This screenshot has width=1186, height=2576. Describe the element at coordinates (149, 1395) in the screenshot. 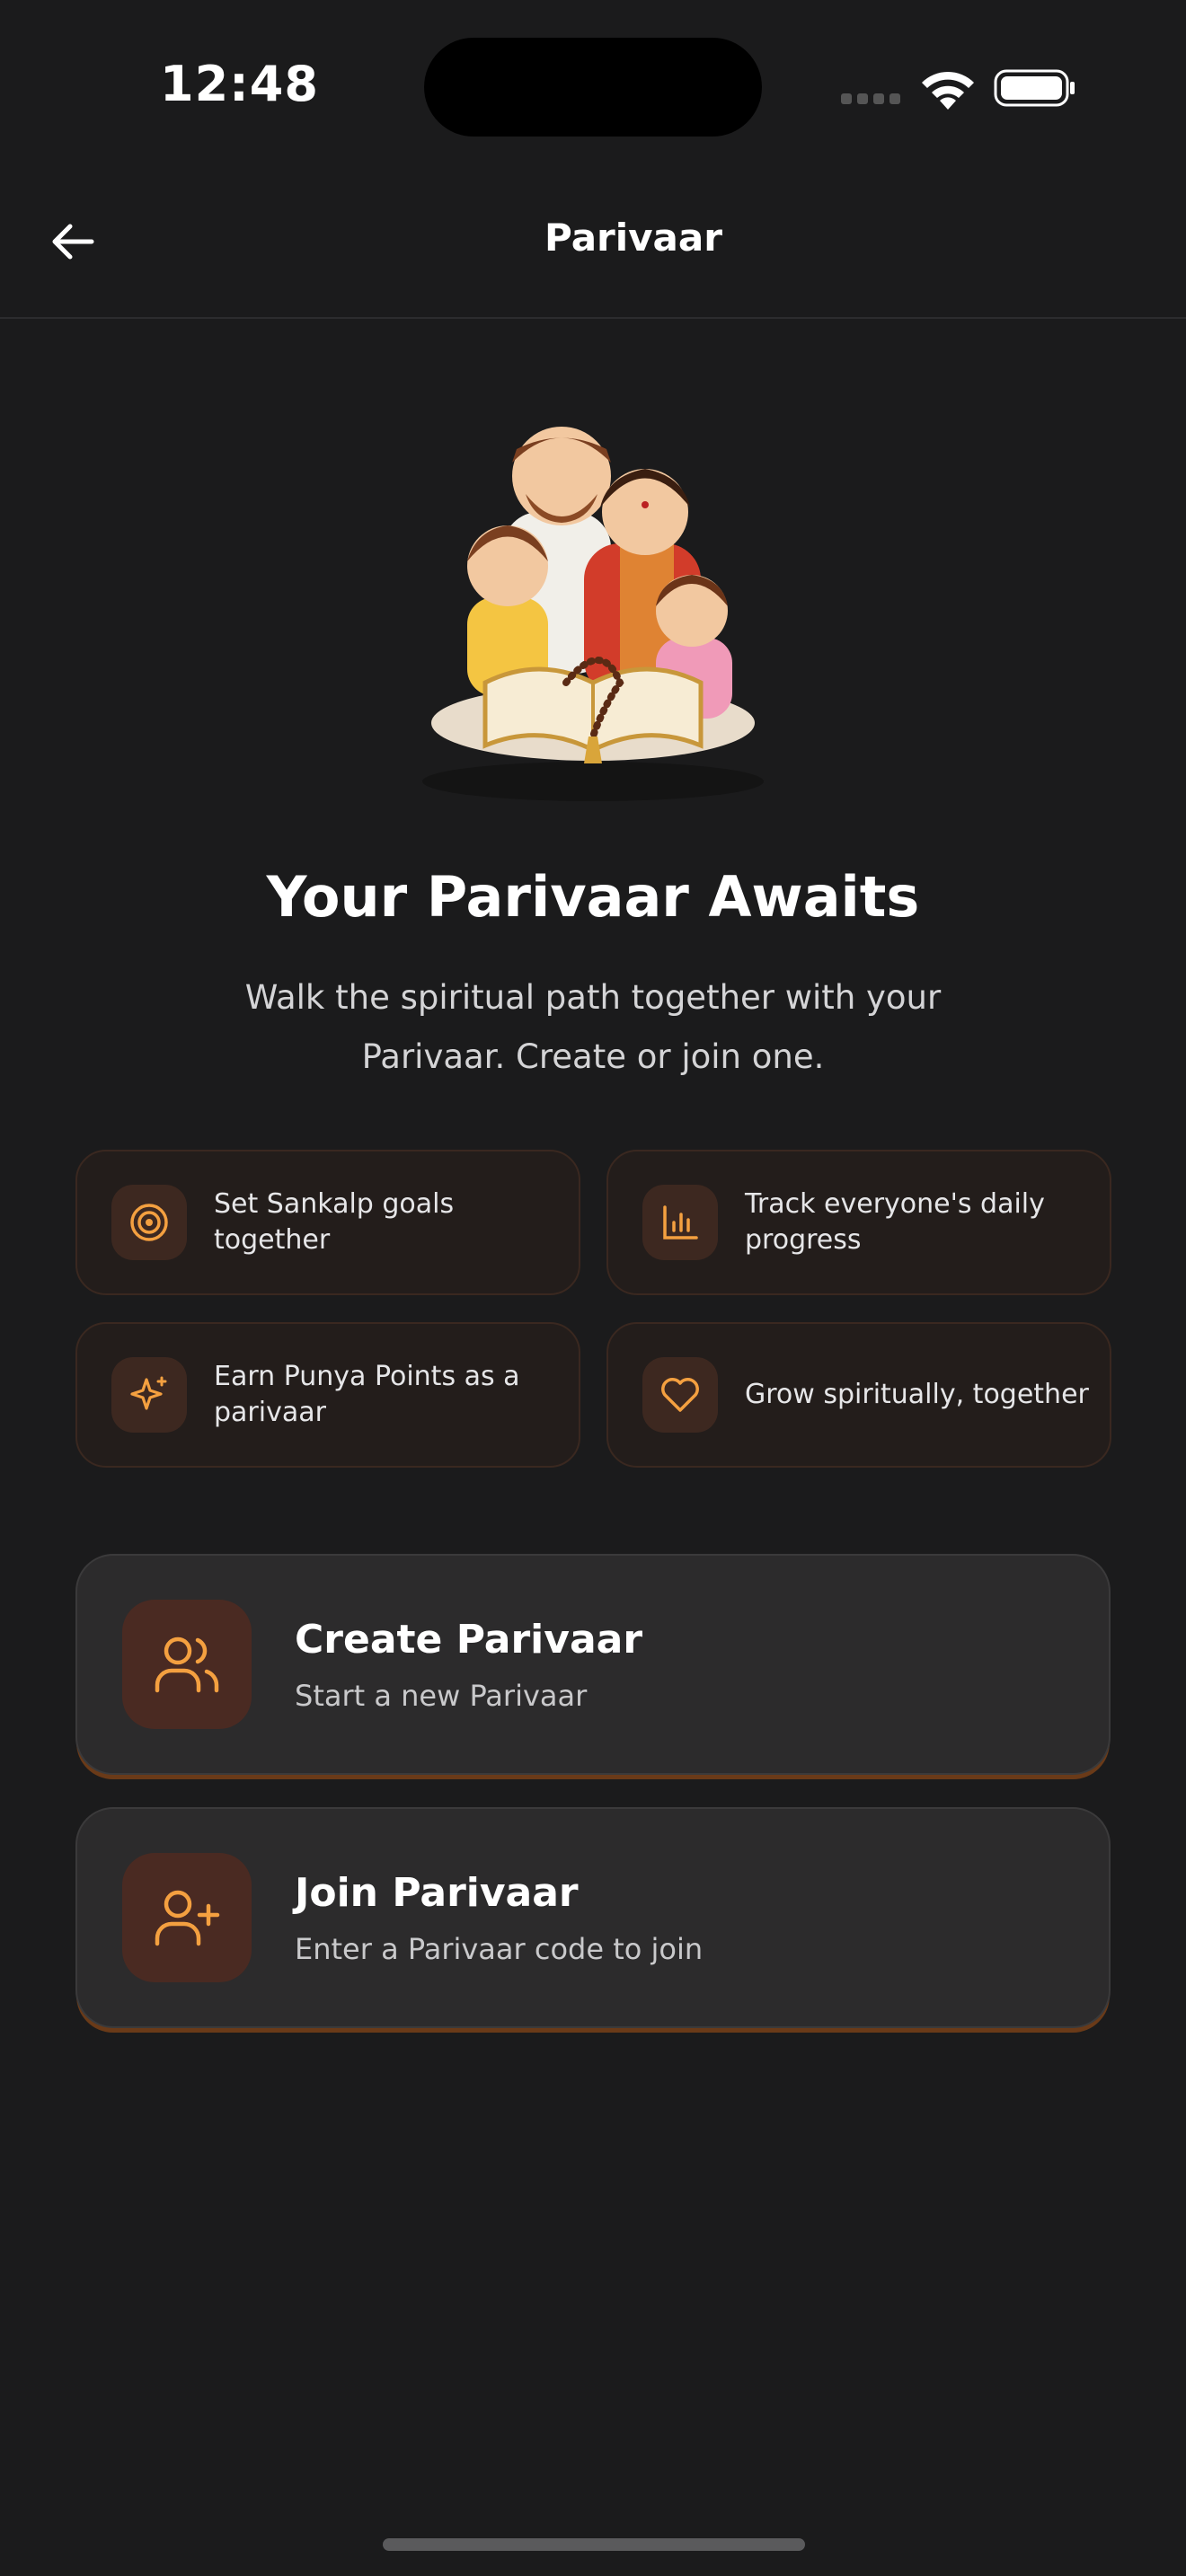

I see `sparkle-icon` at that location.